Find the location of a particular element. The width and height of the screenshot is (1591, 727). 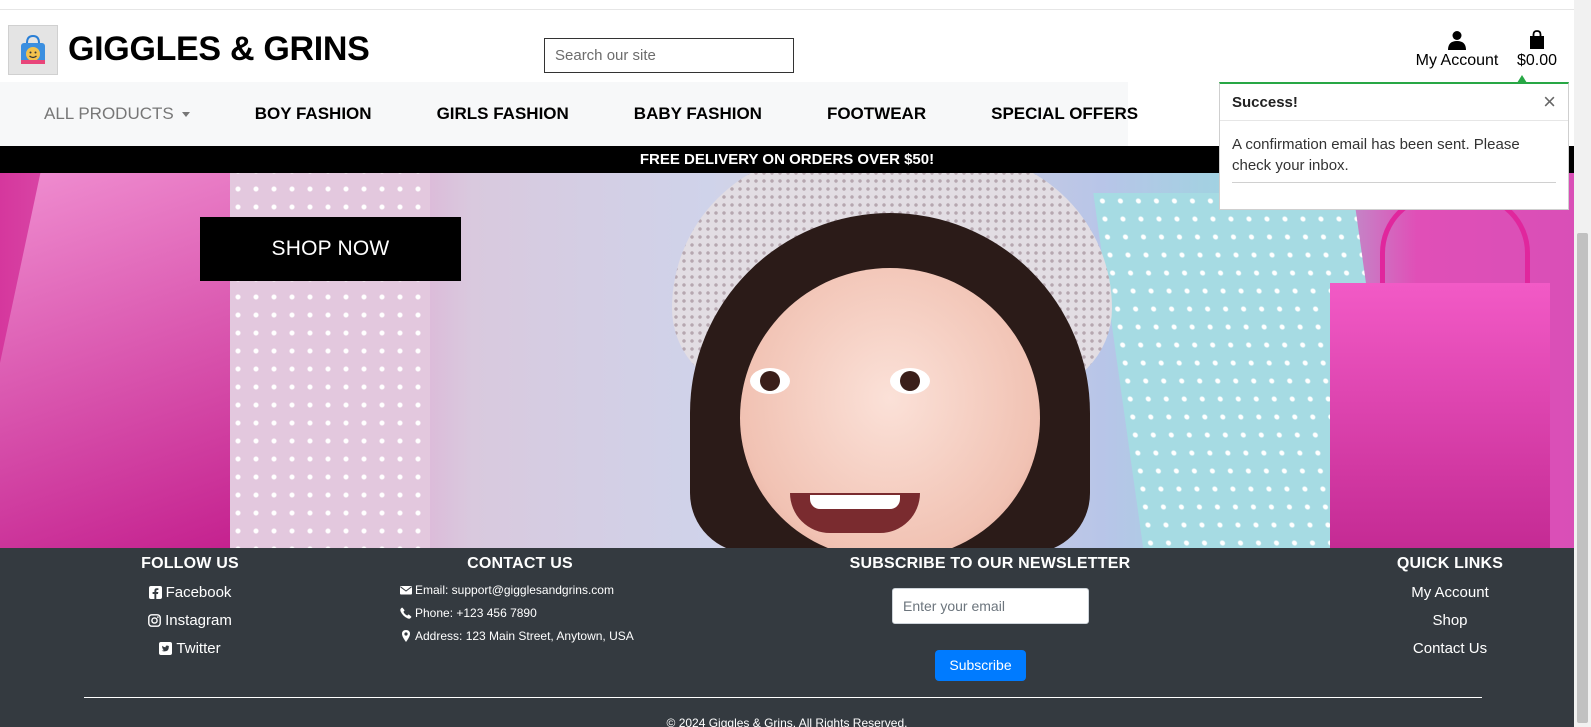

facebook-link: Facebook is located at coordinates (190, 592).